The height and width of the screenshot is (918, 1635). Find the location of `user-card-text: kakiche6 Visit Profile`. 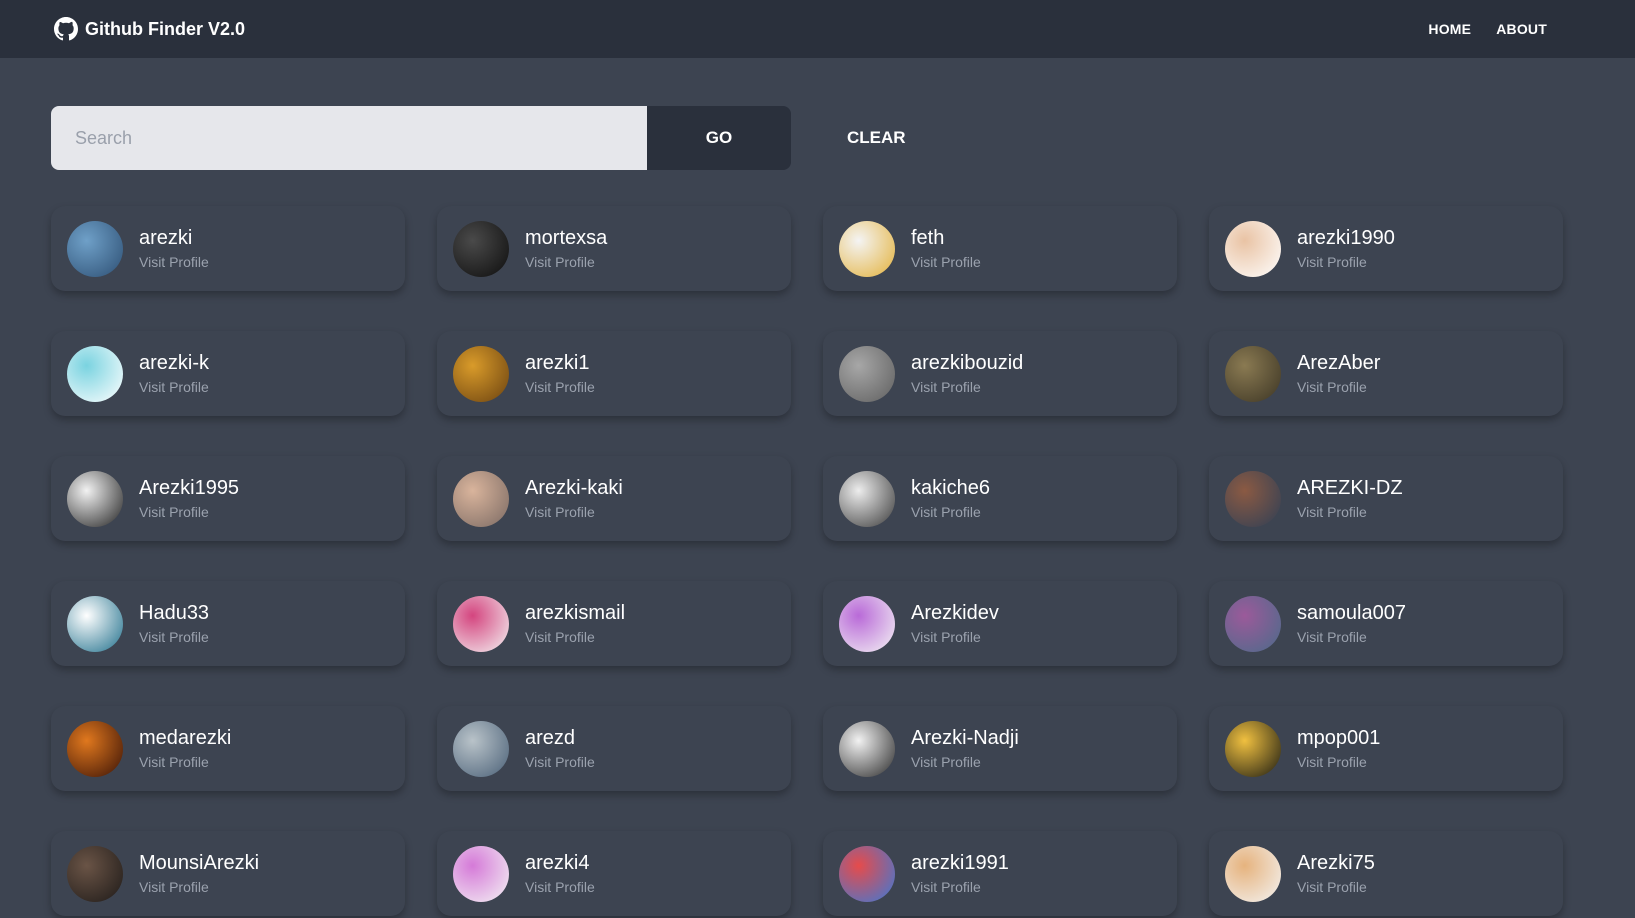

user-card-text: kakiche6 Visit Profile is located at coordinates (950, 498).